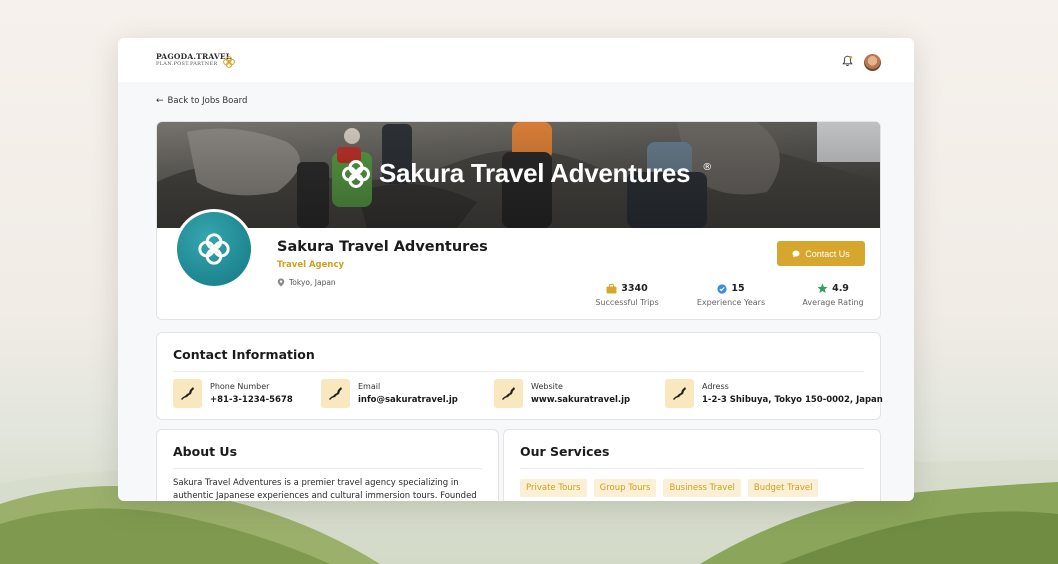 This screenshot has height=564, width=1058. Describe the element at coordinates (240, 386) in the screenshot. I see `contact-label: Phone Number` at that location.